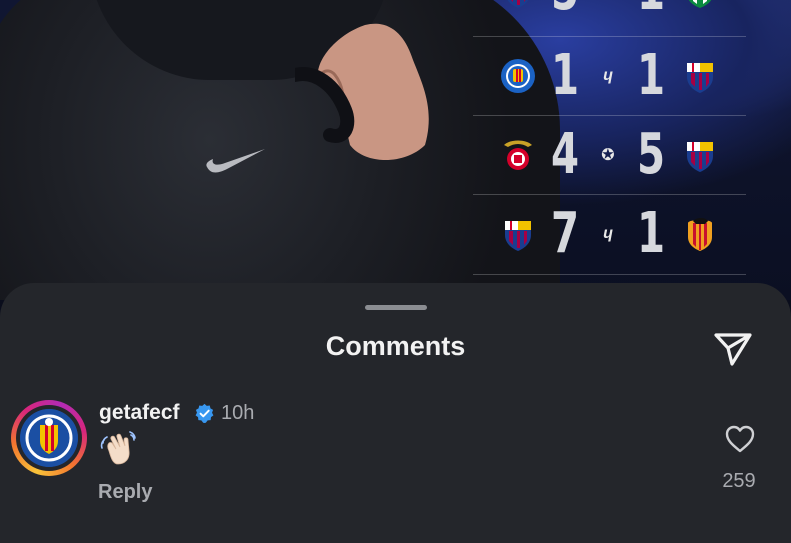 The image size is (791, 543). I want to click on waving-hand-icon, so click(118, 448).